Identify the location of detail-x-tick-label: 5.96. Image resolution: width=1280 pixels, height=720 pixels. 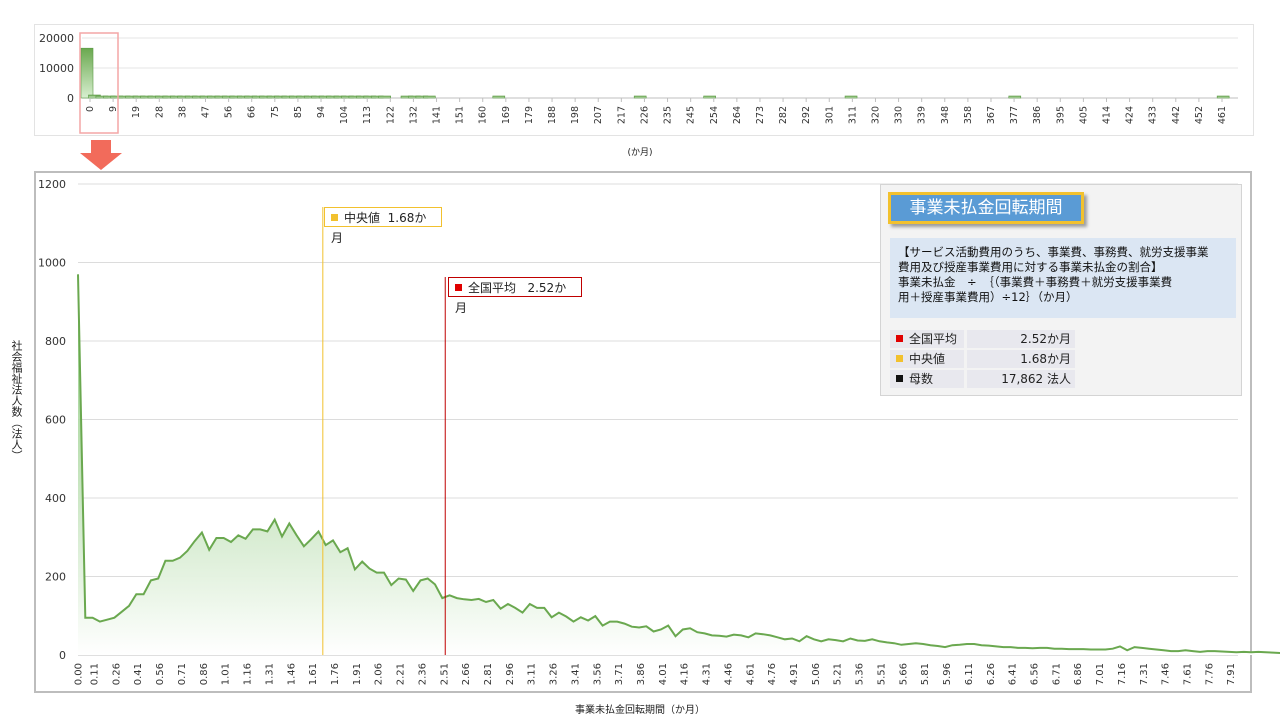
(947, 674).